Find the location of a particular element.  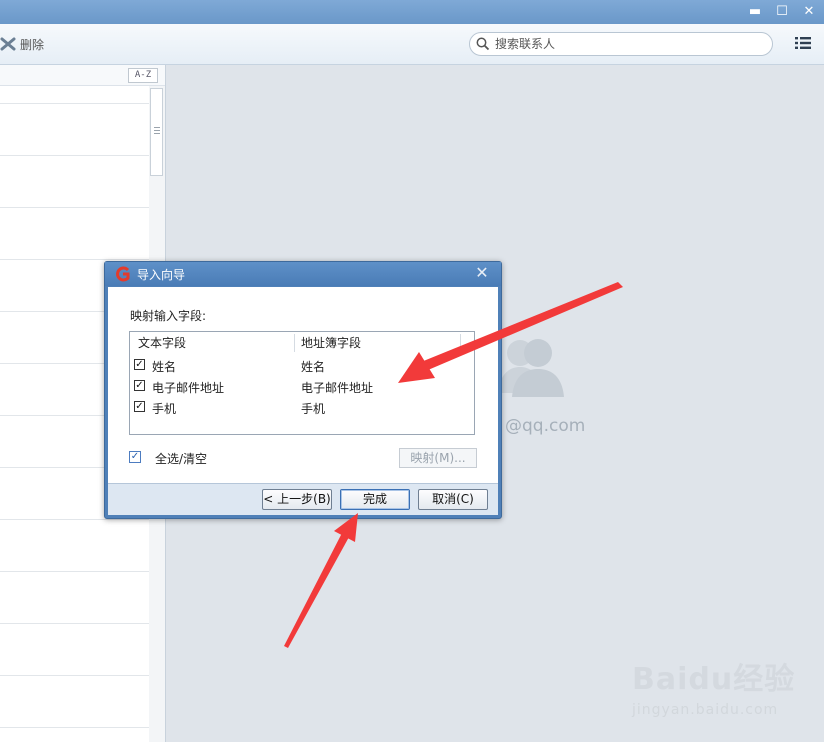

delete-button: 删除 is located at coordinates (22, 44).